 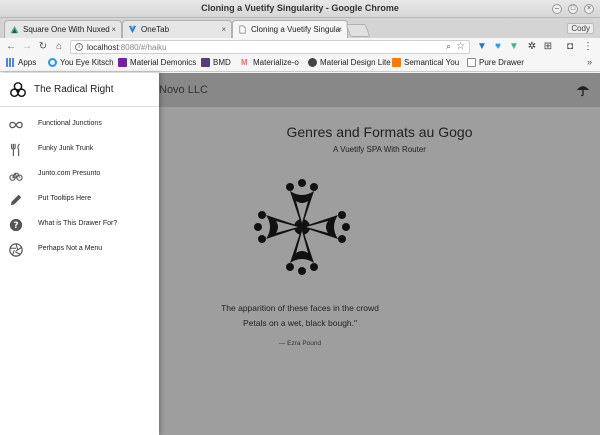 I want to click on drawer-item-junto-presunto: Junto.com Presunto, so click(x=79, y=175).